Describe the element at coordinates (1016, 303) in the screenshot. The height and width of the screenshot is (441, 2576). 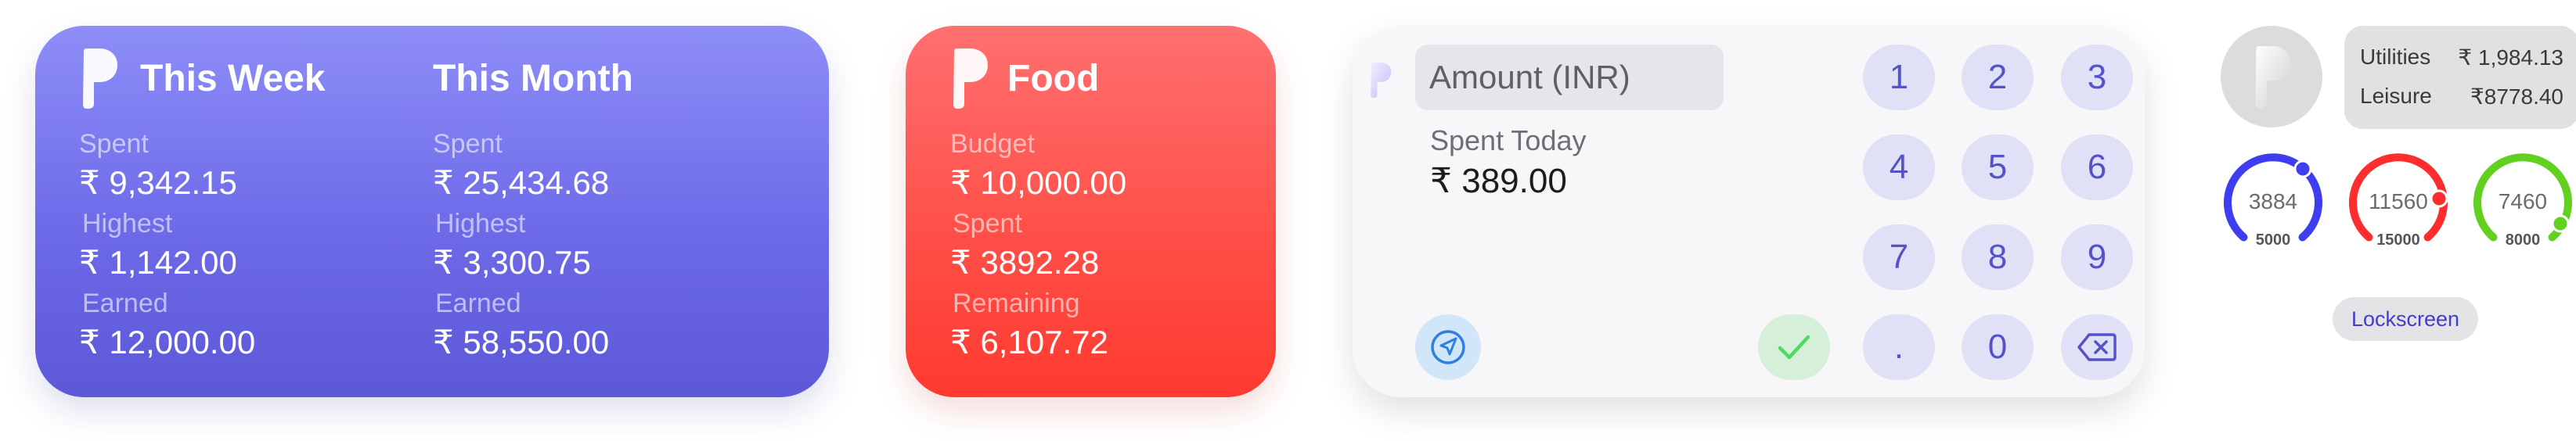
I see `food-remaining-label: Remaining` at that location.